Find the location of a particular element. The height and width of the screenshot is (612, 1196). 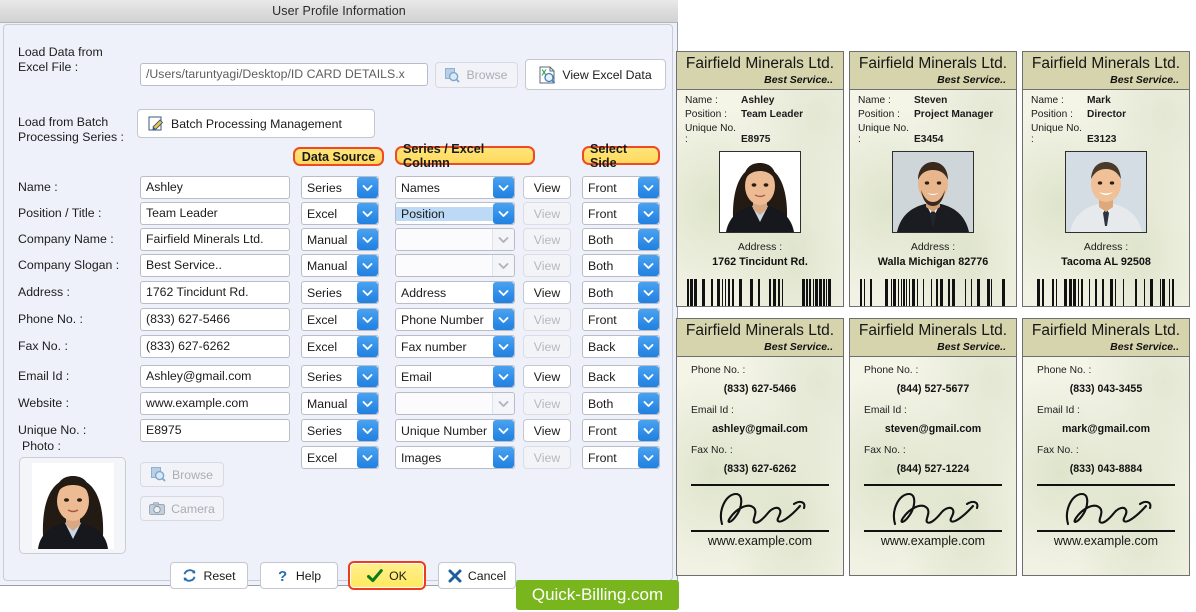

select-side-6: Back is located at coordinates (621, 346).